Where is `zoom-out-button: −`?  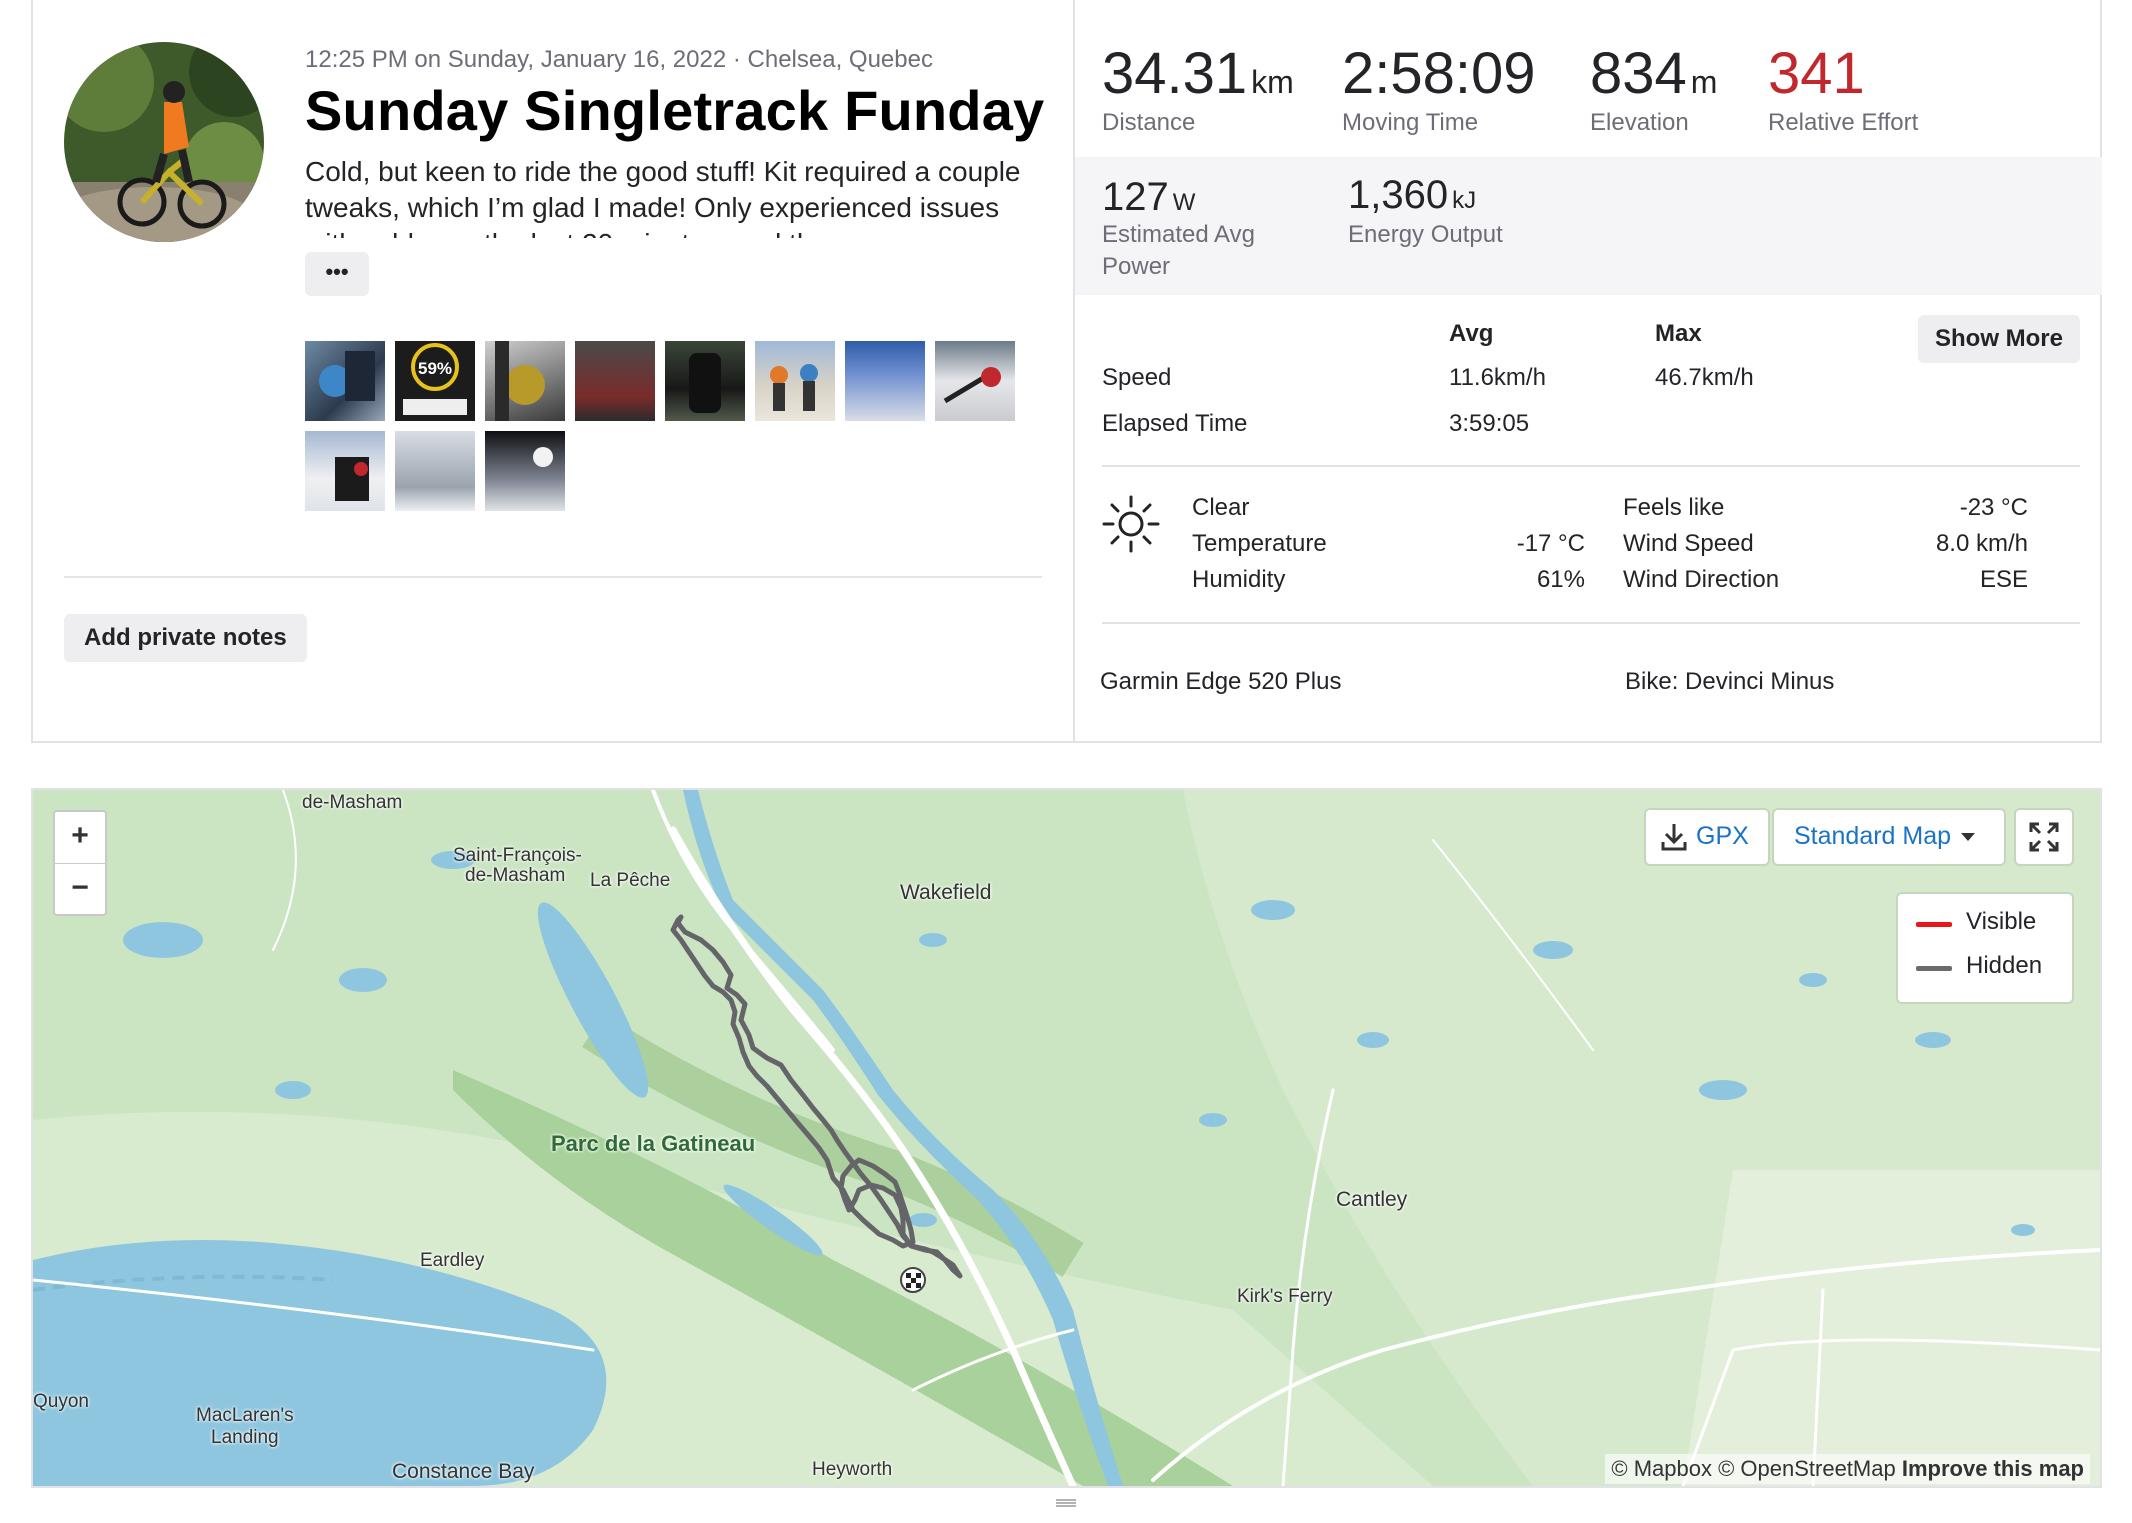
zoom-out-button: − is located at coordinates (80, 889).